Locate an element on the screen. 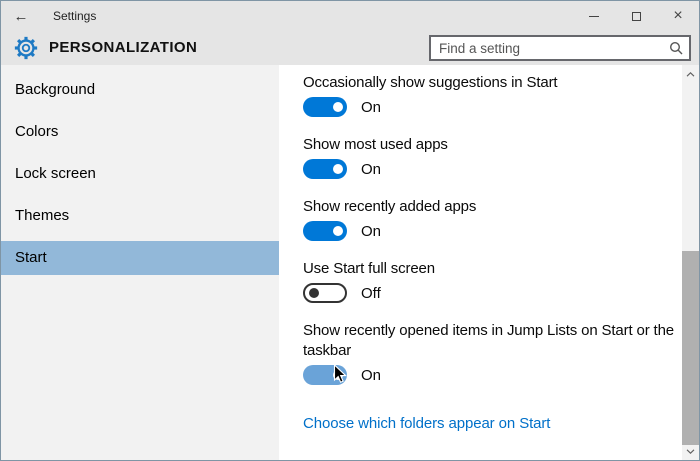  setting-full-screen: Use Start full screen Off is located at coordinates (492, 281).